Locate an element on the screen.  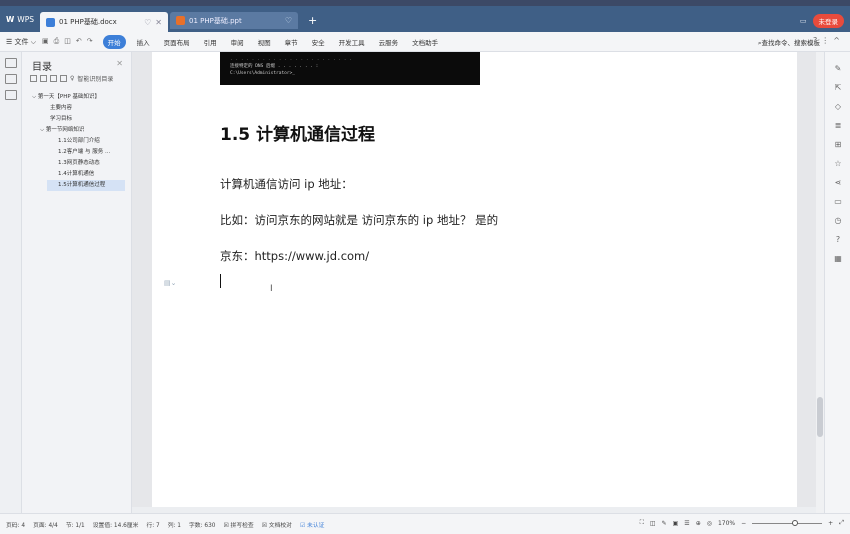
scrollbar-thumb is located at coordinates (820, 417).